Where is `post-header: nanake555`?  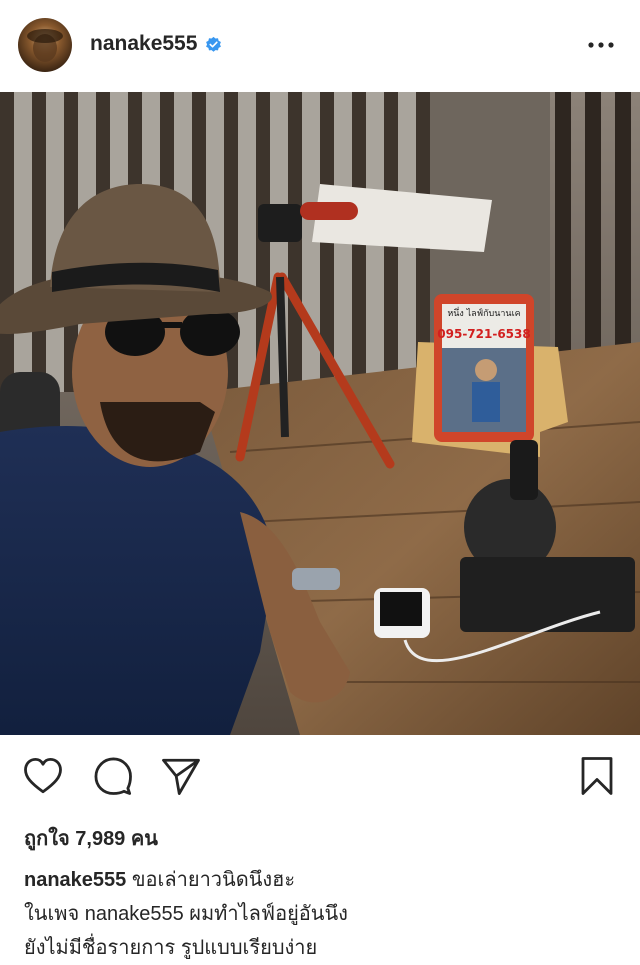
post-header: nanake555 is located at coordinates (320, 46).